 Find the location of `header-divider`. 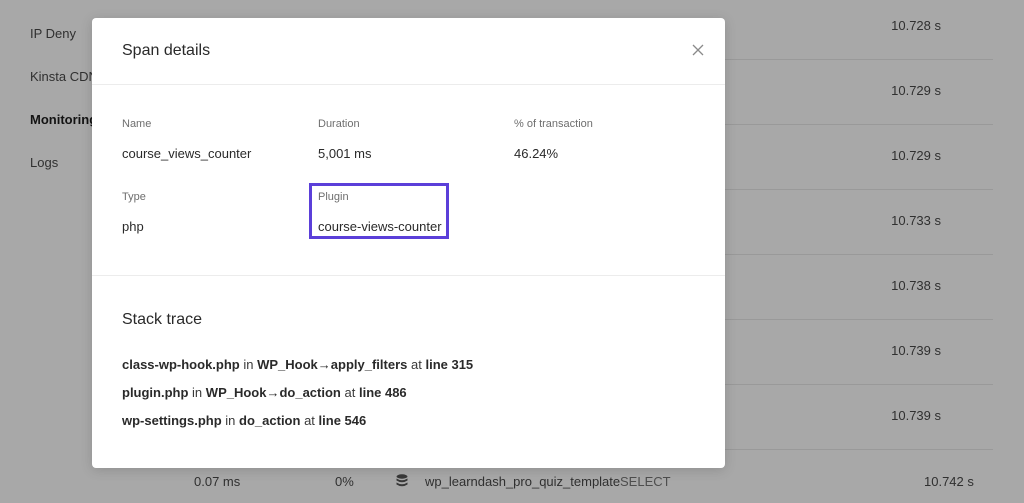

header-divider is located at coordinates (408, 84).